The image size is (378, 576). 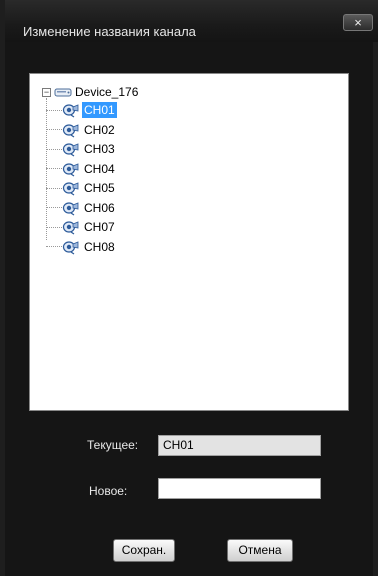 What do you see at coordinates (109, 31) in the screenshot?
I see `dialog-title: Изменение названия канала` at bounding box center [109, 31].